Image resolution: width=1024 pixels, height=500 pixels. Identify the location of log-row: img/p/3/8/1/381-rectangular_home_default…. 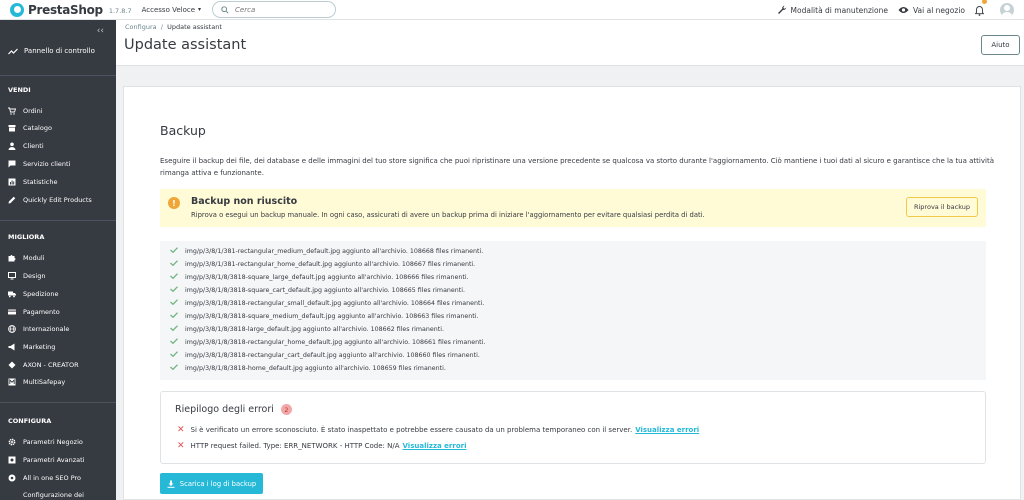
(322, 264).